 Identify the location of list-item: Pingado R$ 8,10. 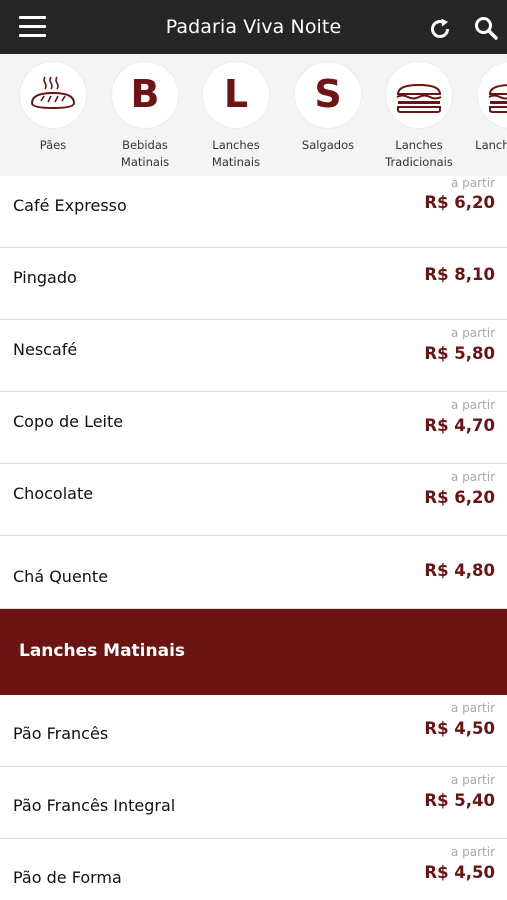
(253, 284).